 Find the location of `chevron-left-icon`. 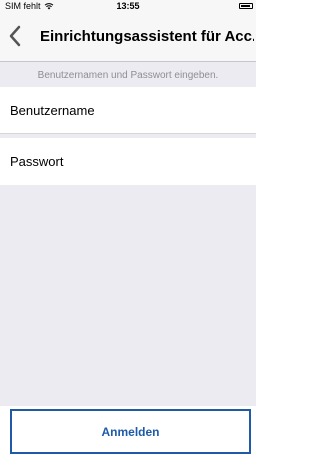

chevron-left-icon is located at coordinates (15, 36).